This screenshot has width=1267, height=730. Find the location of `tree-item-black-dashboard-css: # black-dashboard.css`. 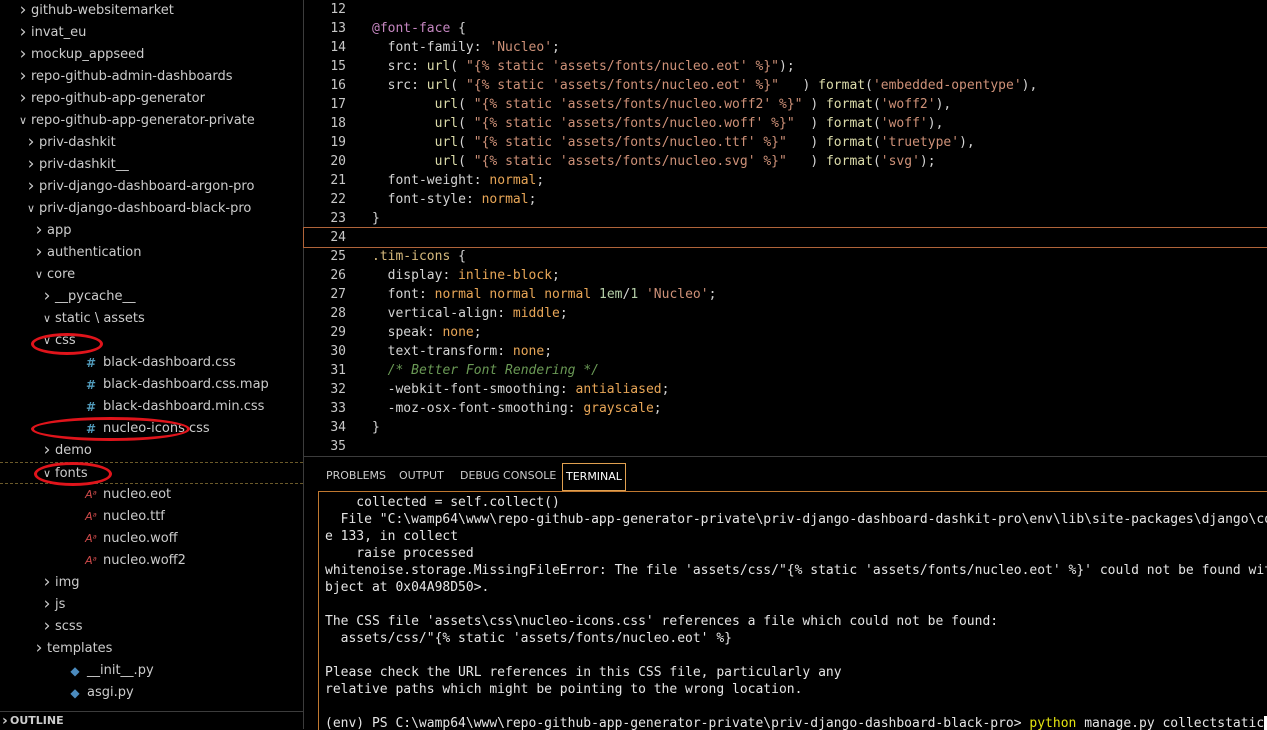

tree-item-black-dashboard-css: # black-dashboard.css is located at coordinates (151, 363).